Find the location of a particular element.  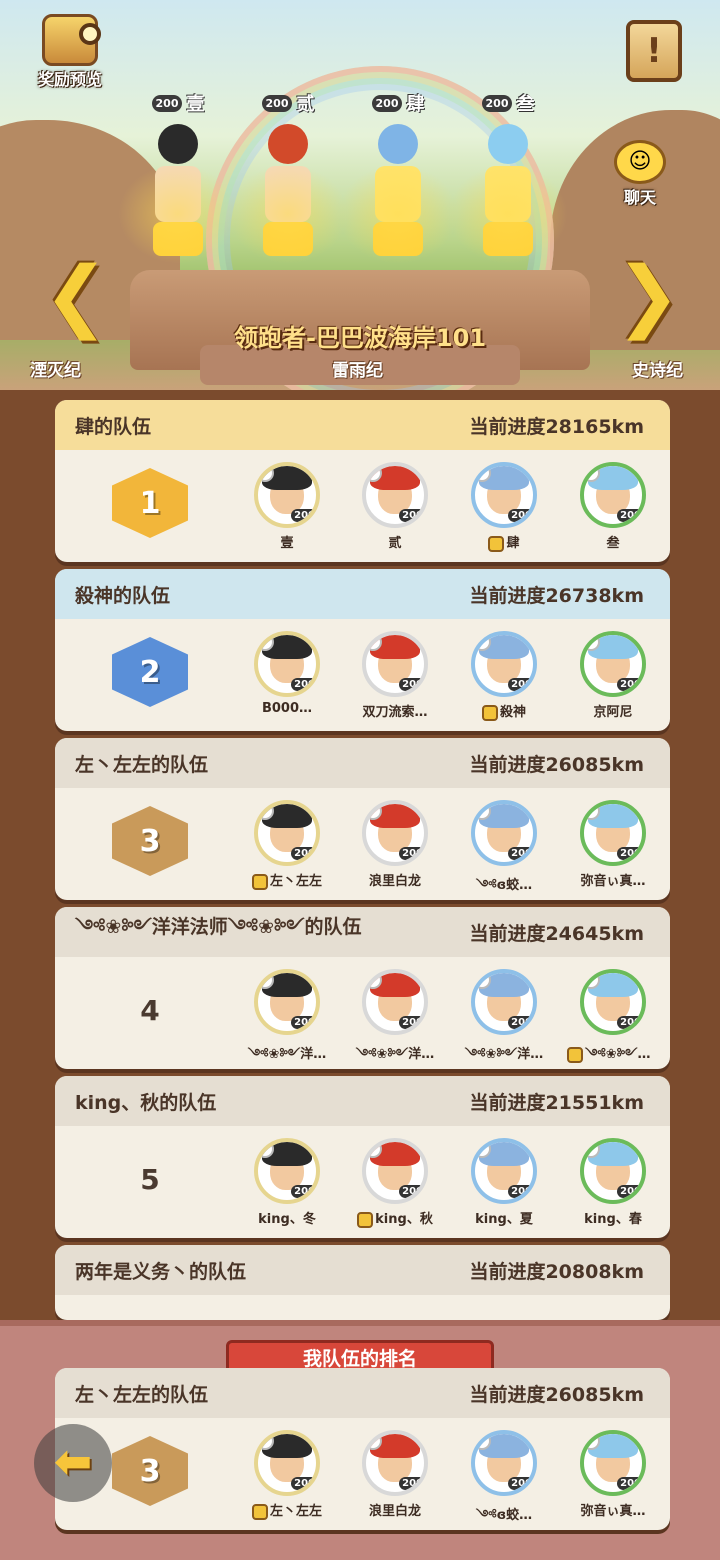

team-member: ✦ 200 肆 is located at coordinates (504, 507).